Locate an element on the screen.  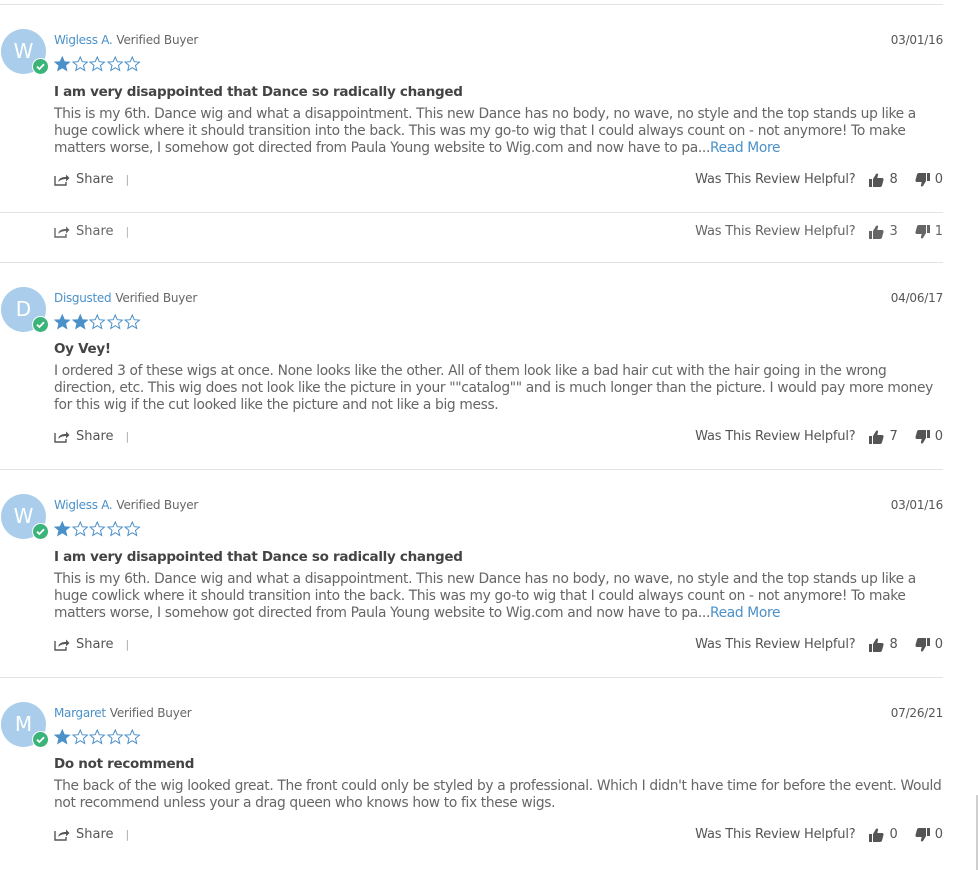
thumbs-up-button: 0 is located at coordinates (883, 834).